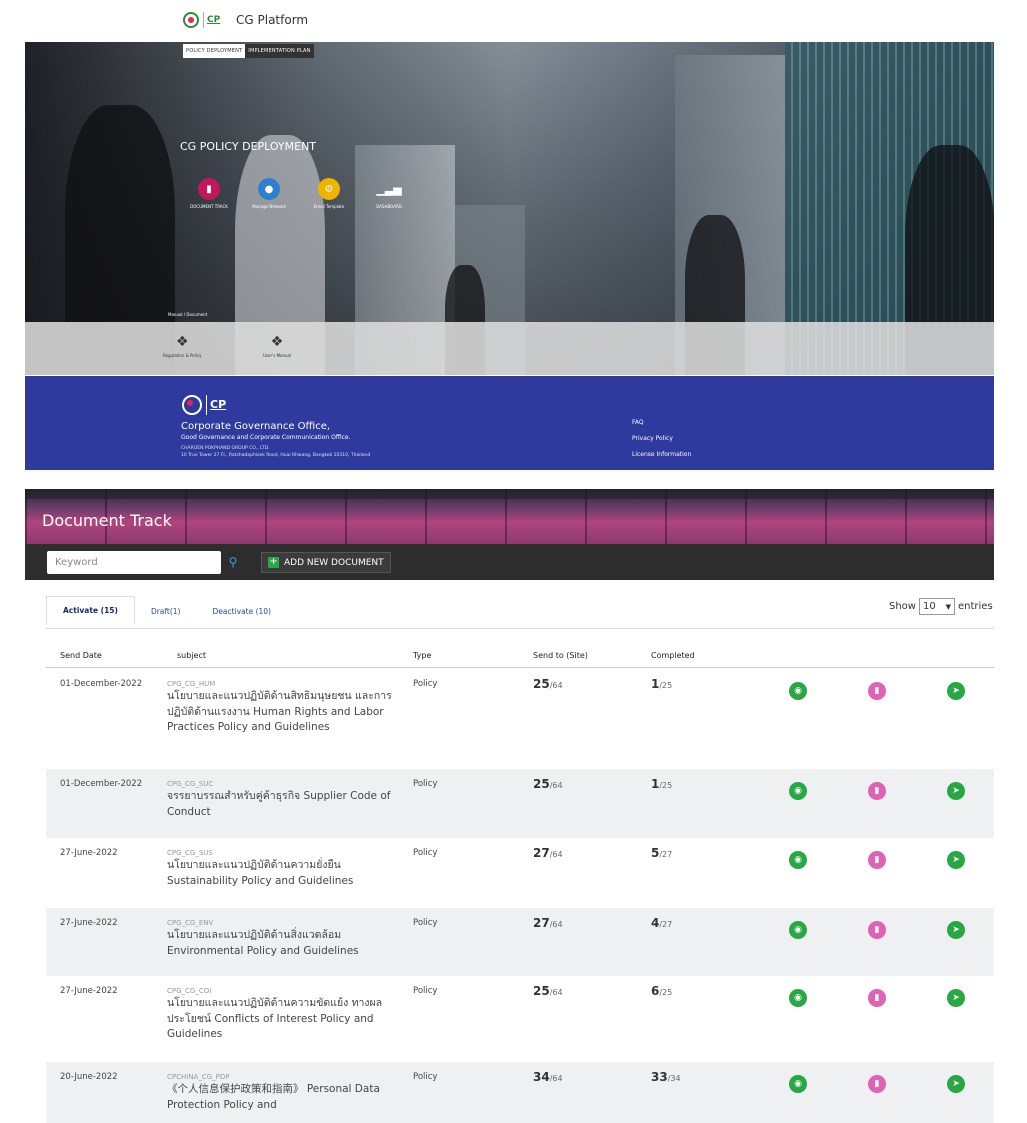 This screenshot has height=1123, width=1027. Describe the element at coordinates (334, 562) in the screenshot. I see `add-document-label: ADD NEW DOCUMENT` at that location.